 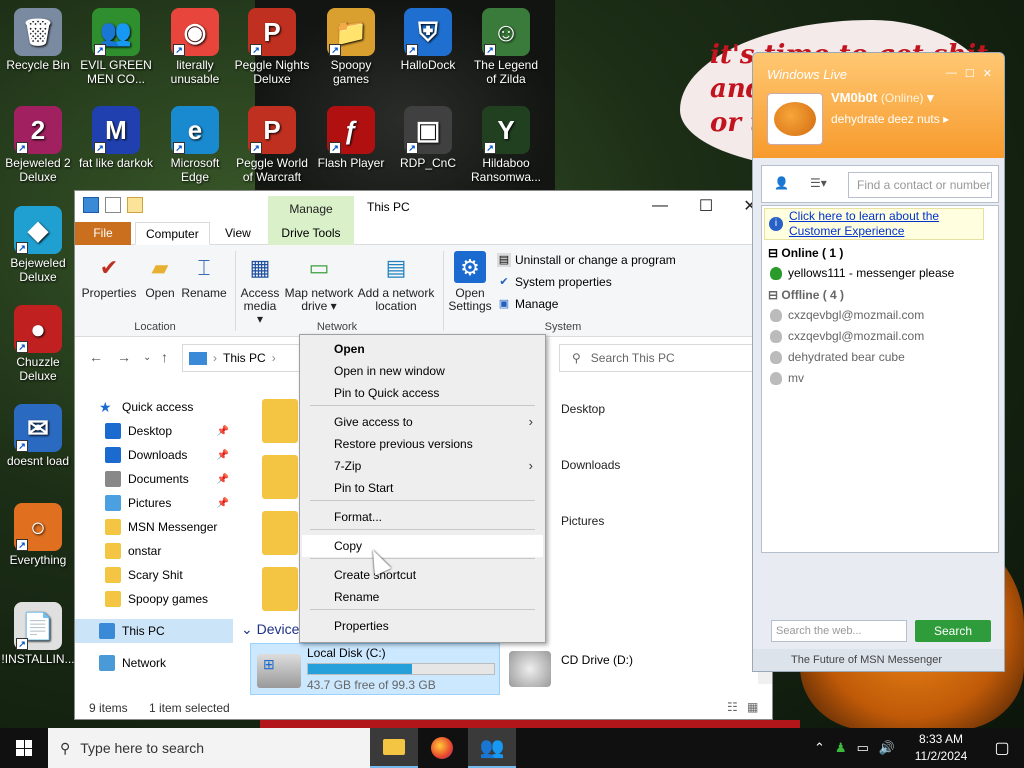 I want to click on network-icon: ▭, so click(x=863, y=748).